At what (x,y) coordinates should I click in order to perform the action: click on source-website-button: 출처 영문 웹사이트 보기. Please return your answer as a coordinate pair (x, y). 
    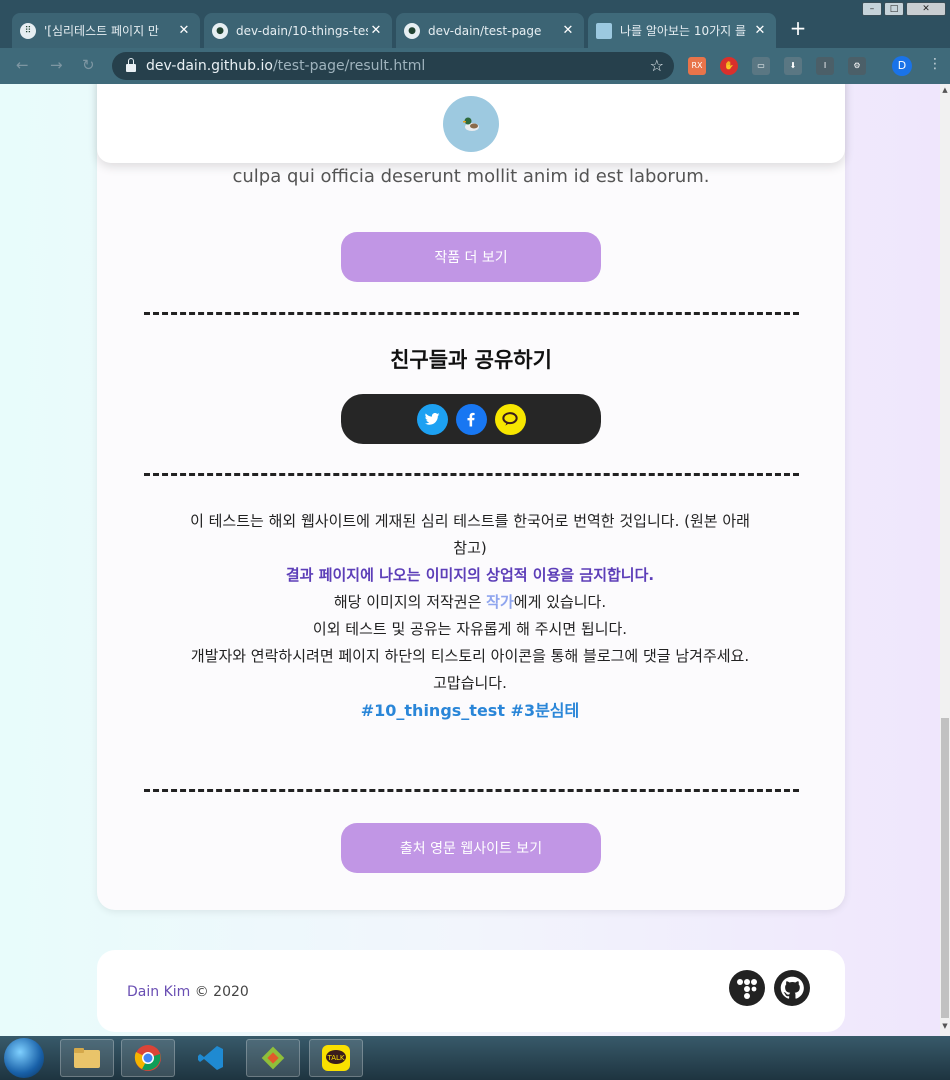
    Looking at the image, I should click on (471, 848).